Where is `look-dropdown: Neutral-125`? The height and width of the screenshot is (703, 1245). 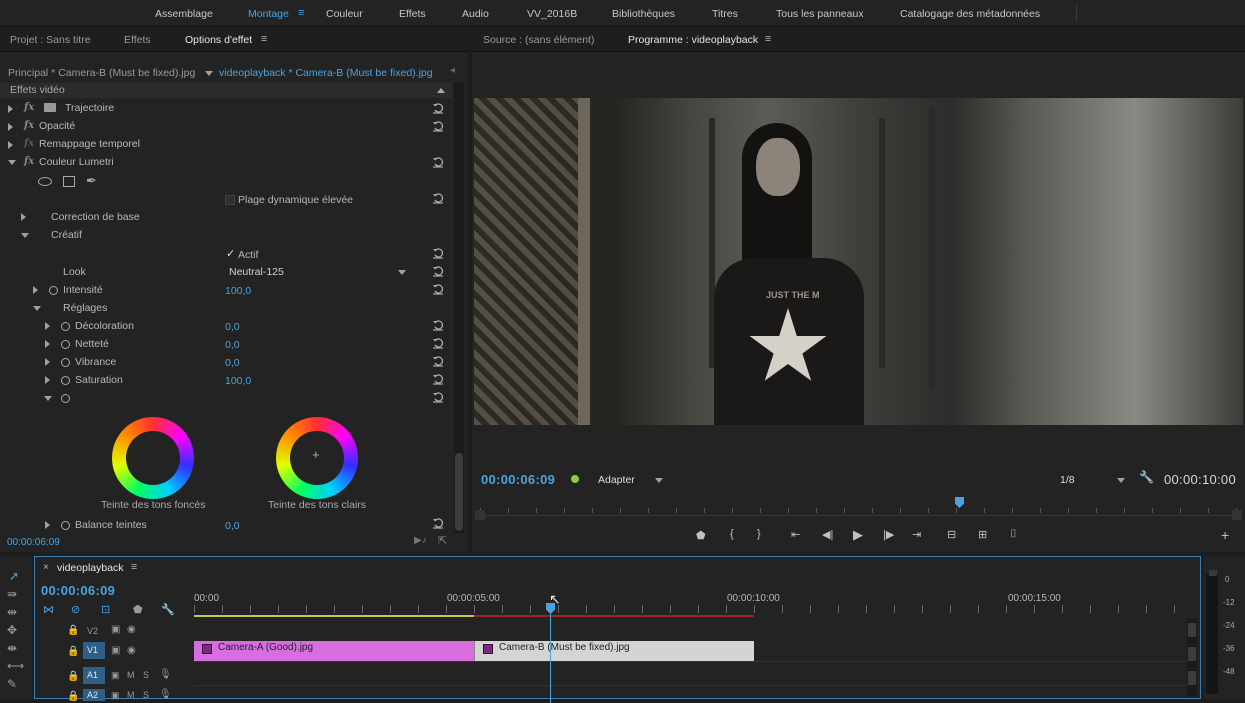 look-dropdown: Neutral-125 is located at coordinates (317, 271).